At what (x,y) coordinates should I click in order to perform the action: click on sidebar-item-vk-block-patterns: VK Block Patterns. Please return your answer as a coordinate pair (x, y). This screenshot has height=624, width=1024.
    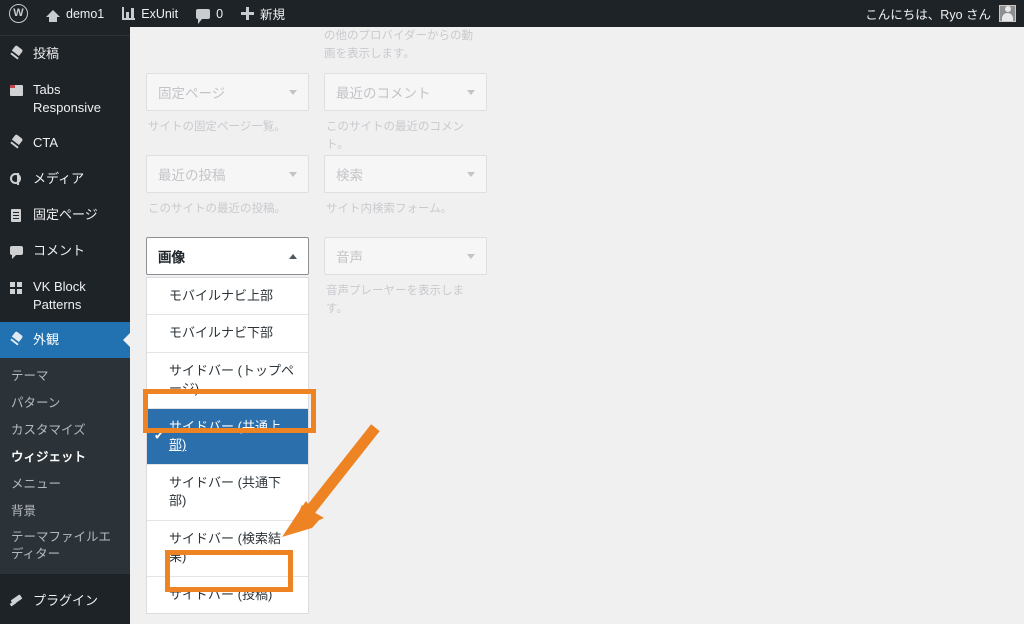
    Looking at the image, I should click on (65, 295).